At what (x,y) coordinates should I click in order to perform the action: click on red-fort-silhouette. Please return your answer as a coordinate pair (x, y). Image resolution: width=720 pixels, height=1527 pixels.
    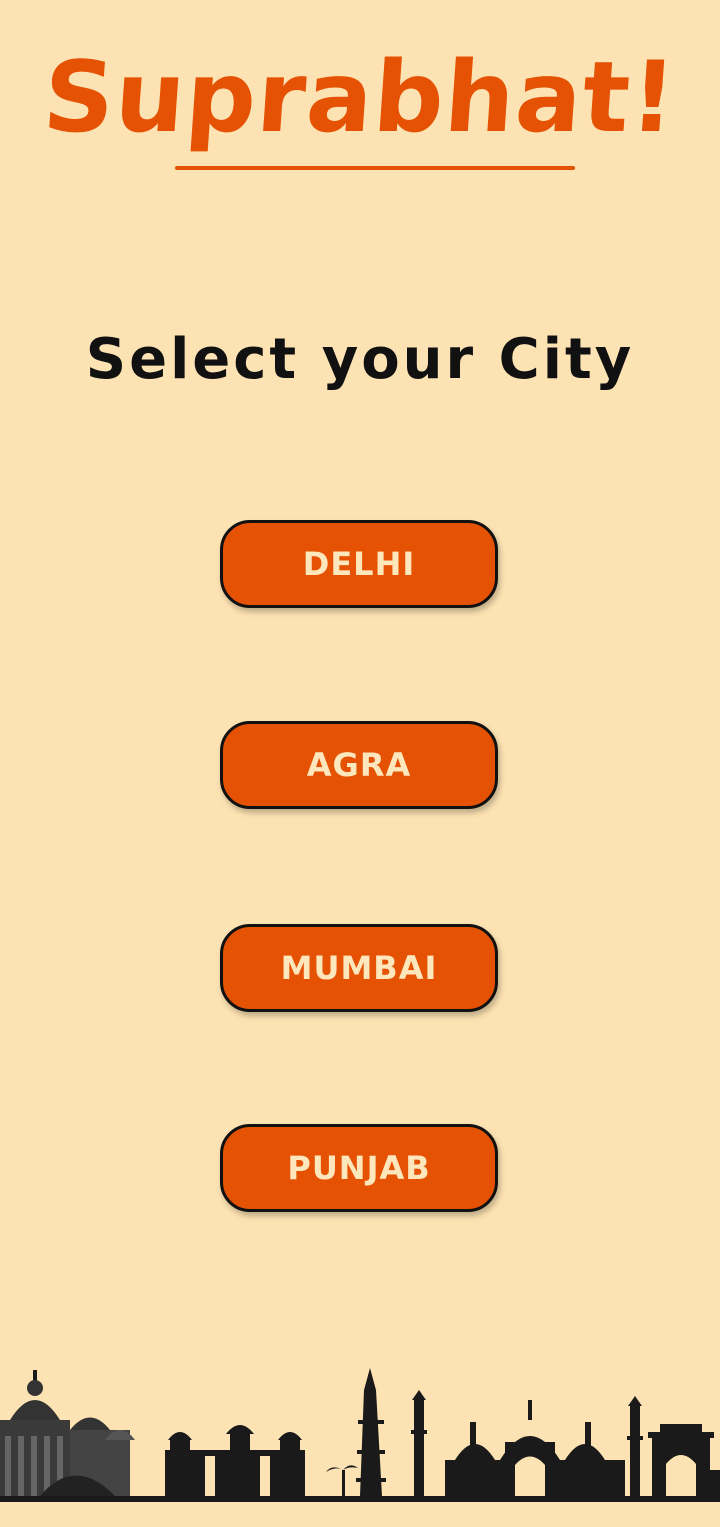
    Looking at the image, I should click on (235, 1460).